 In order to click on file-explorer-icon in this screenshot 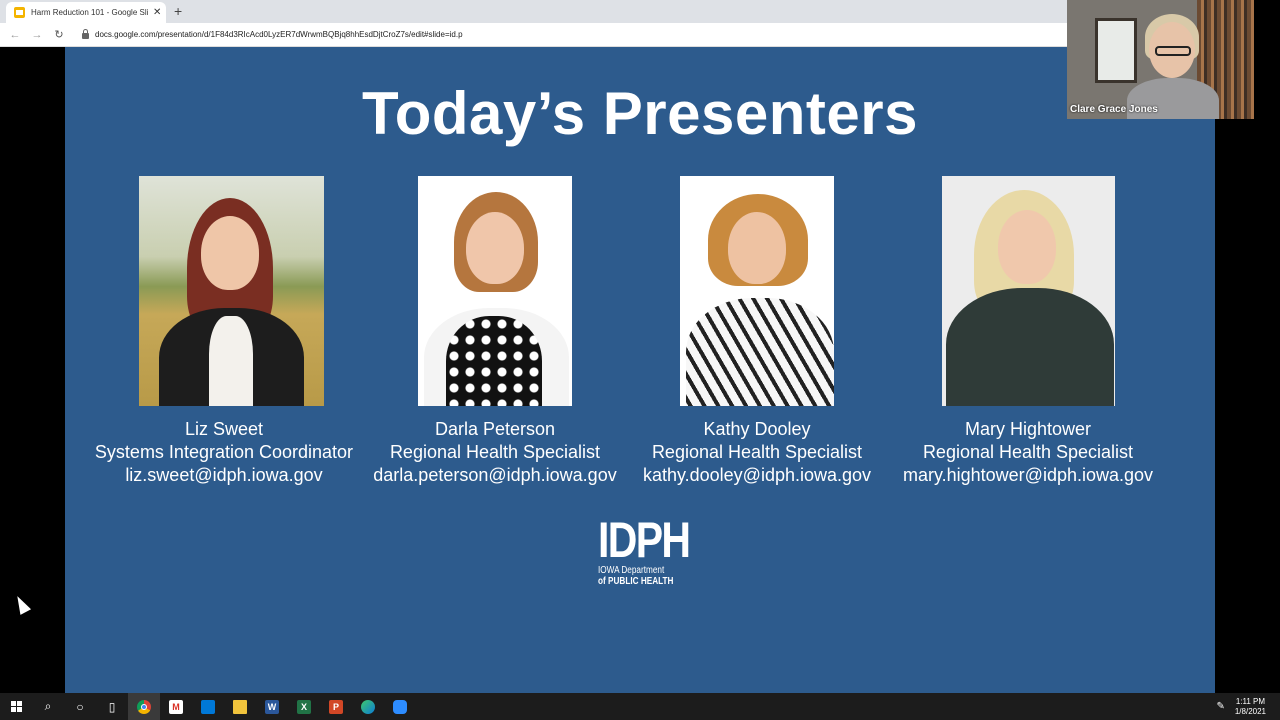, I will do `click(240, 706)`.